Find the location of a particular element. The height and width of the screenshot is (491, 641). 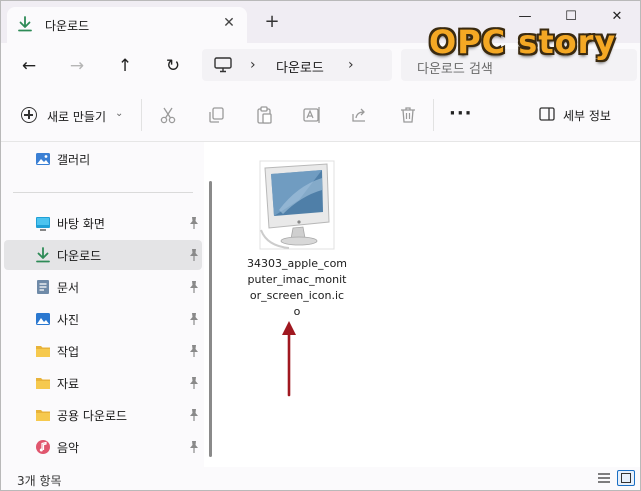

breadcrumb-downloads: 다운로드 is located at coordinates (300, 66).